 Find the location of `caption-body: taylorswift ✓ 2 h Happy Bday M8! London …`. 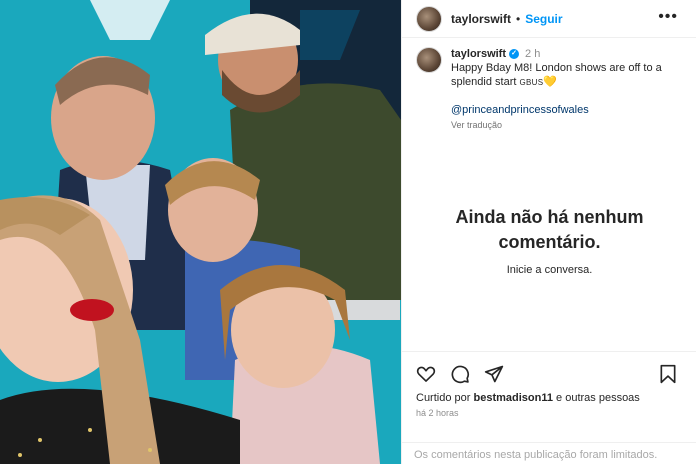

caption-body: taylorswift ✓ 2 h Happy Bday M8! London … is located at coordinates (568, 89).